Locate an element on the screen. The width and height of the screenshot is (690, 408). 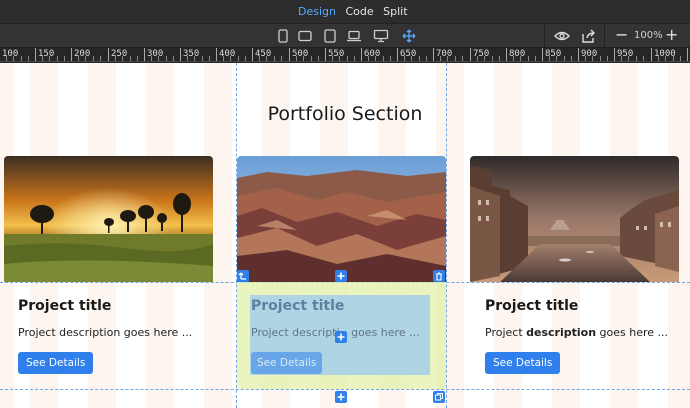
duplicate-icon is located at coordinates (439, 397).